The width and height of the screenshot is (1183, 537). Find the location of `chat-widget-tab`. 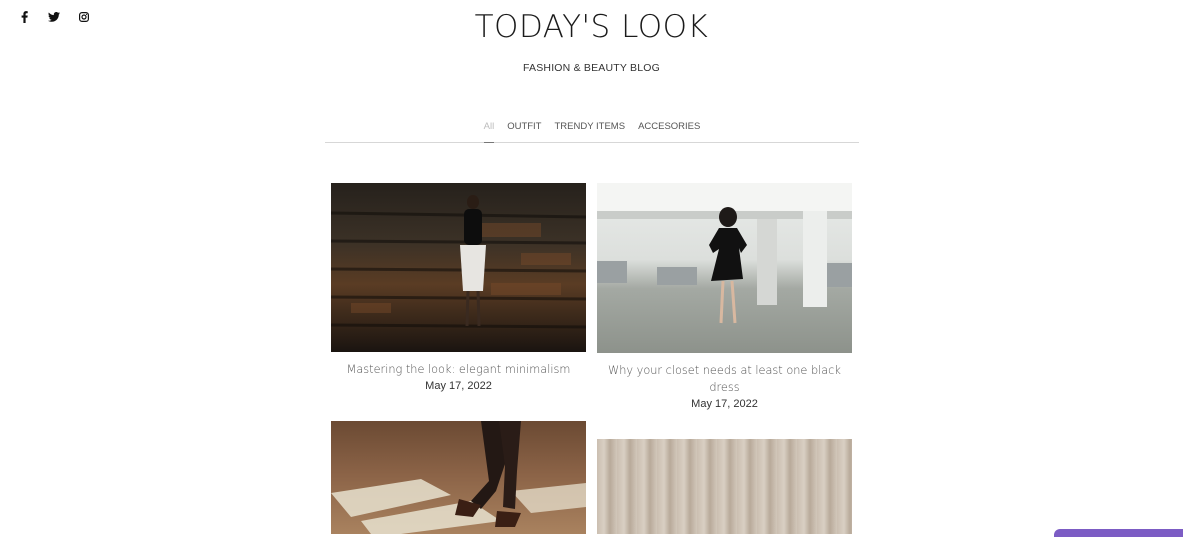

chat-widget-tab is located at coordinates (1118, 533).